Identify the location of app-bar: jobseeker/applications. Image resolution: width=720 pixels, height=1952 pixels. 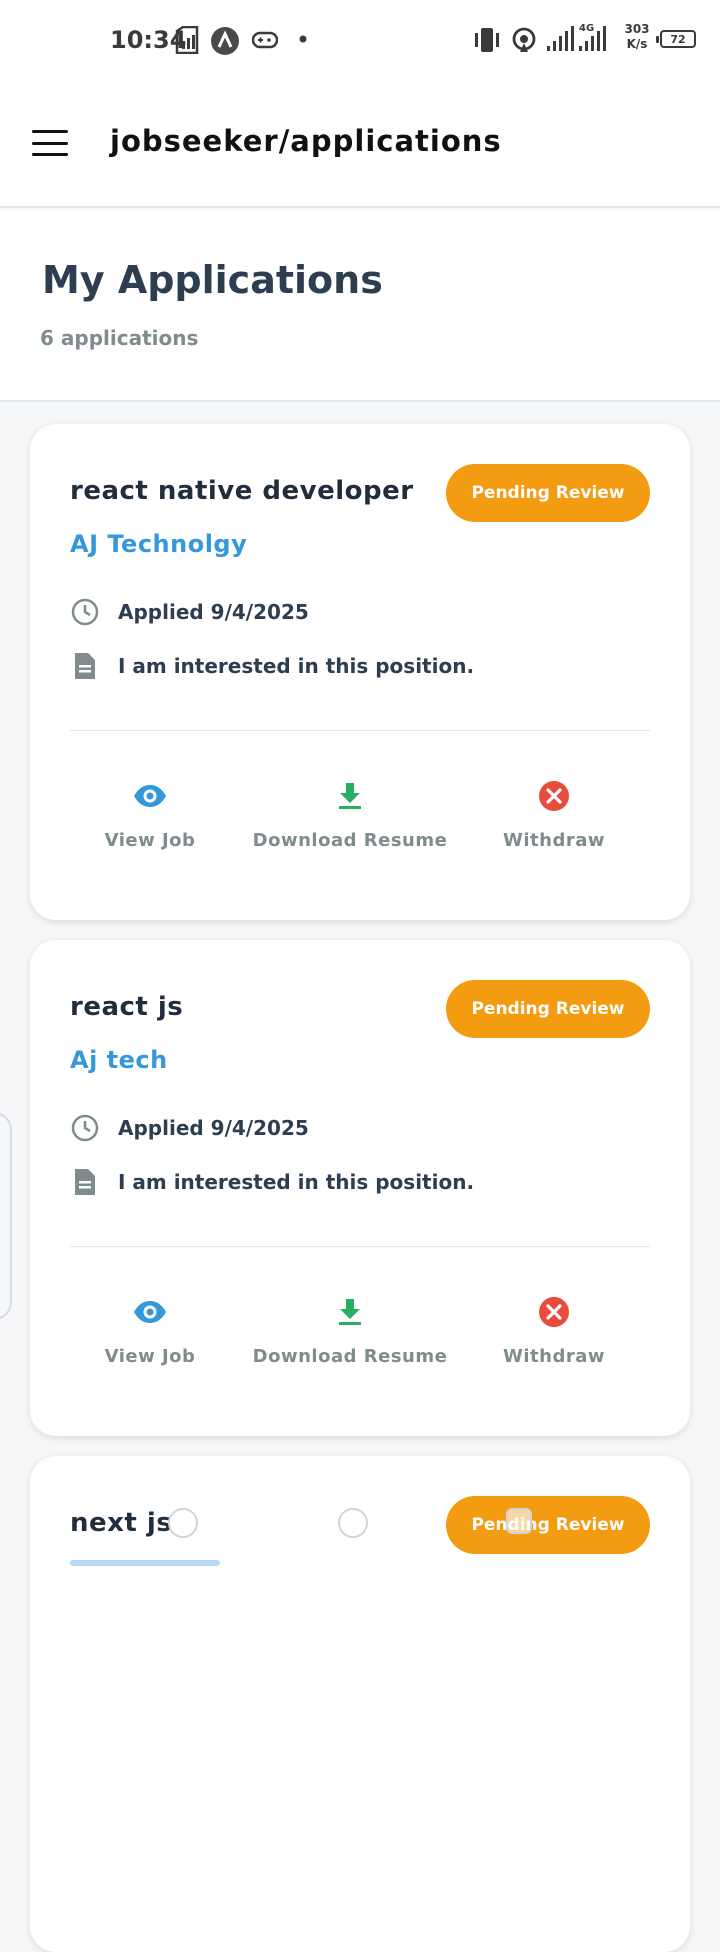
(360, 144).